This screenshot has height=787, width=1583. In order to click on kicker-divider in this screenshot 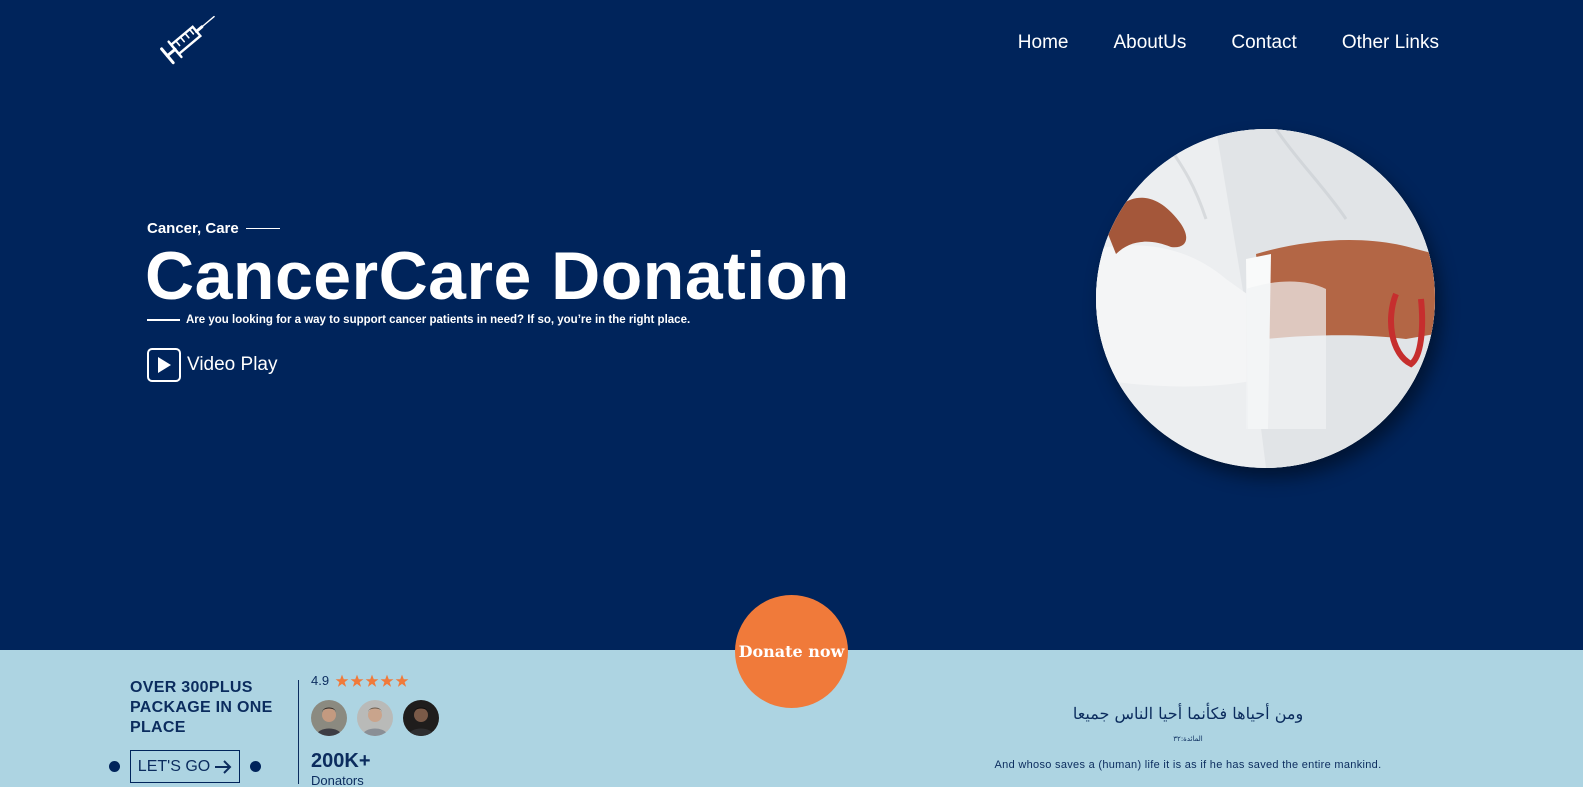, I will do `click(262, 228)`.